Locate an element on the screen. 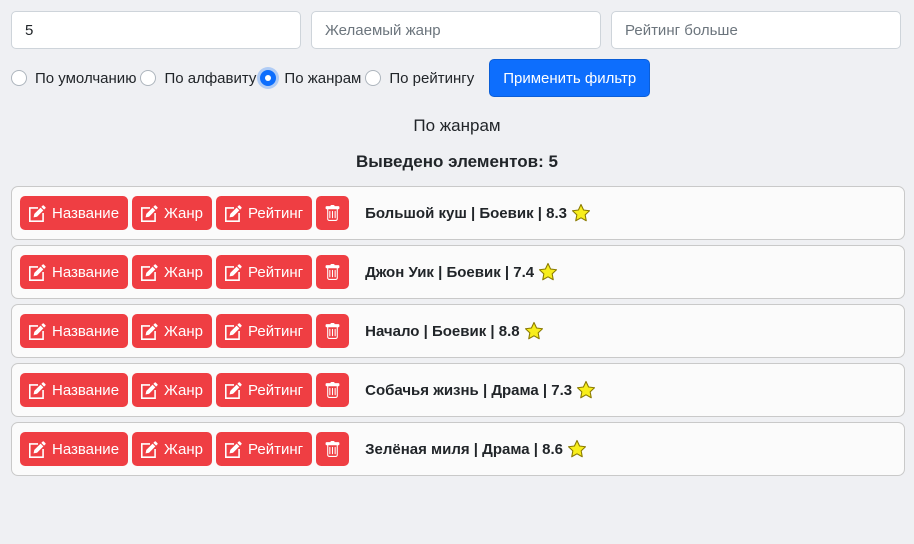 The image size is (914, 544). sort-option-alphabet: По алфавиту is located at coordinates (200, 78).